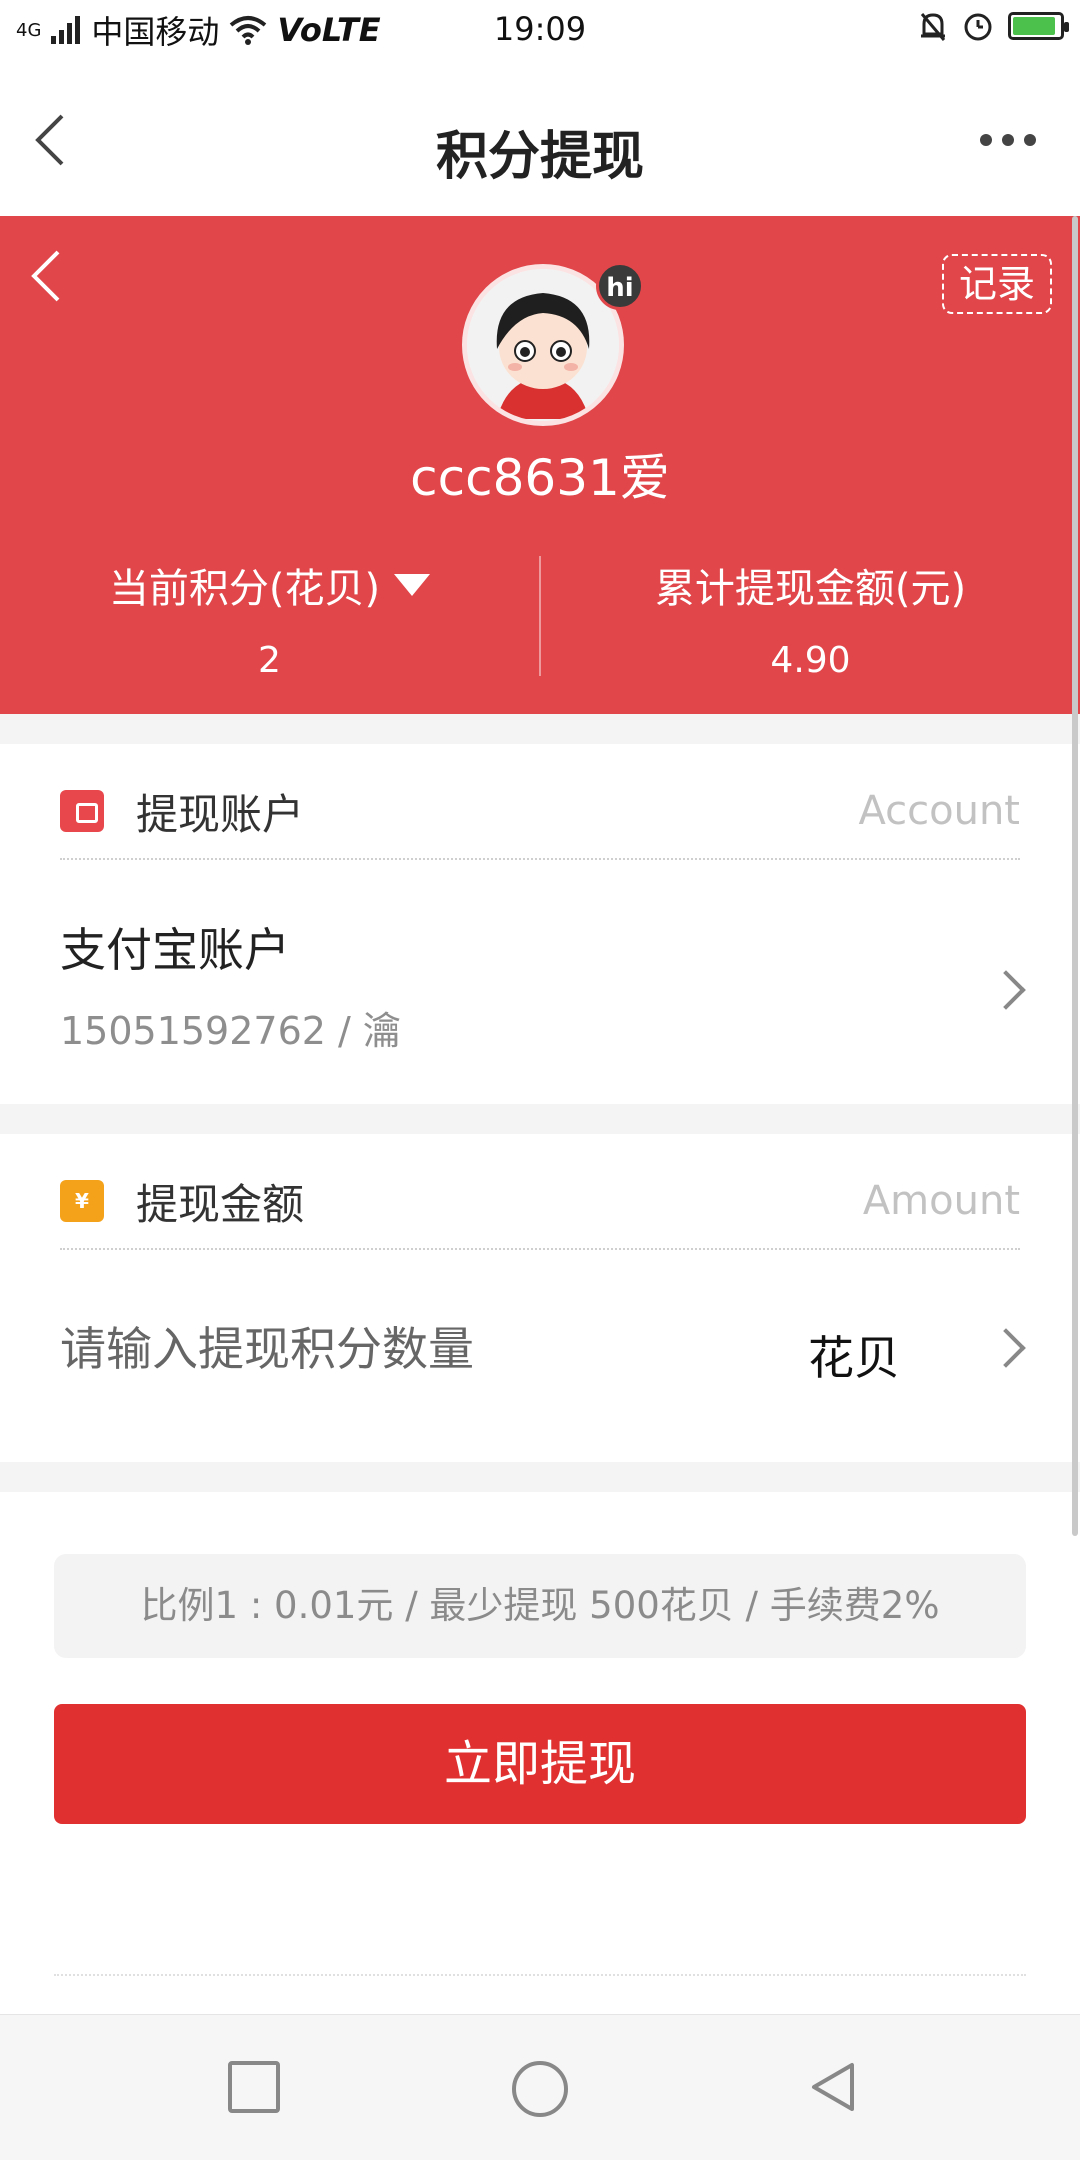  What do you see at coordinates (1038, 26) in the screenshot?
I see `battery-icon` at bounding box center [1038, 26].